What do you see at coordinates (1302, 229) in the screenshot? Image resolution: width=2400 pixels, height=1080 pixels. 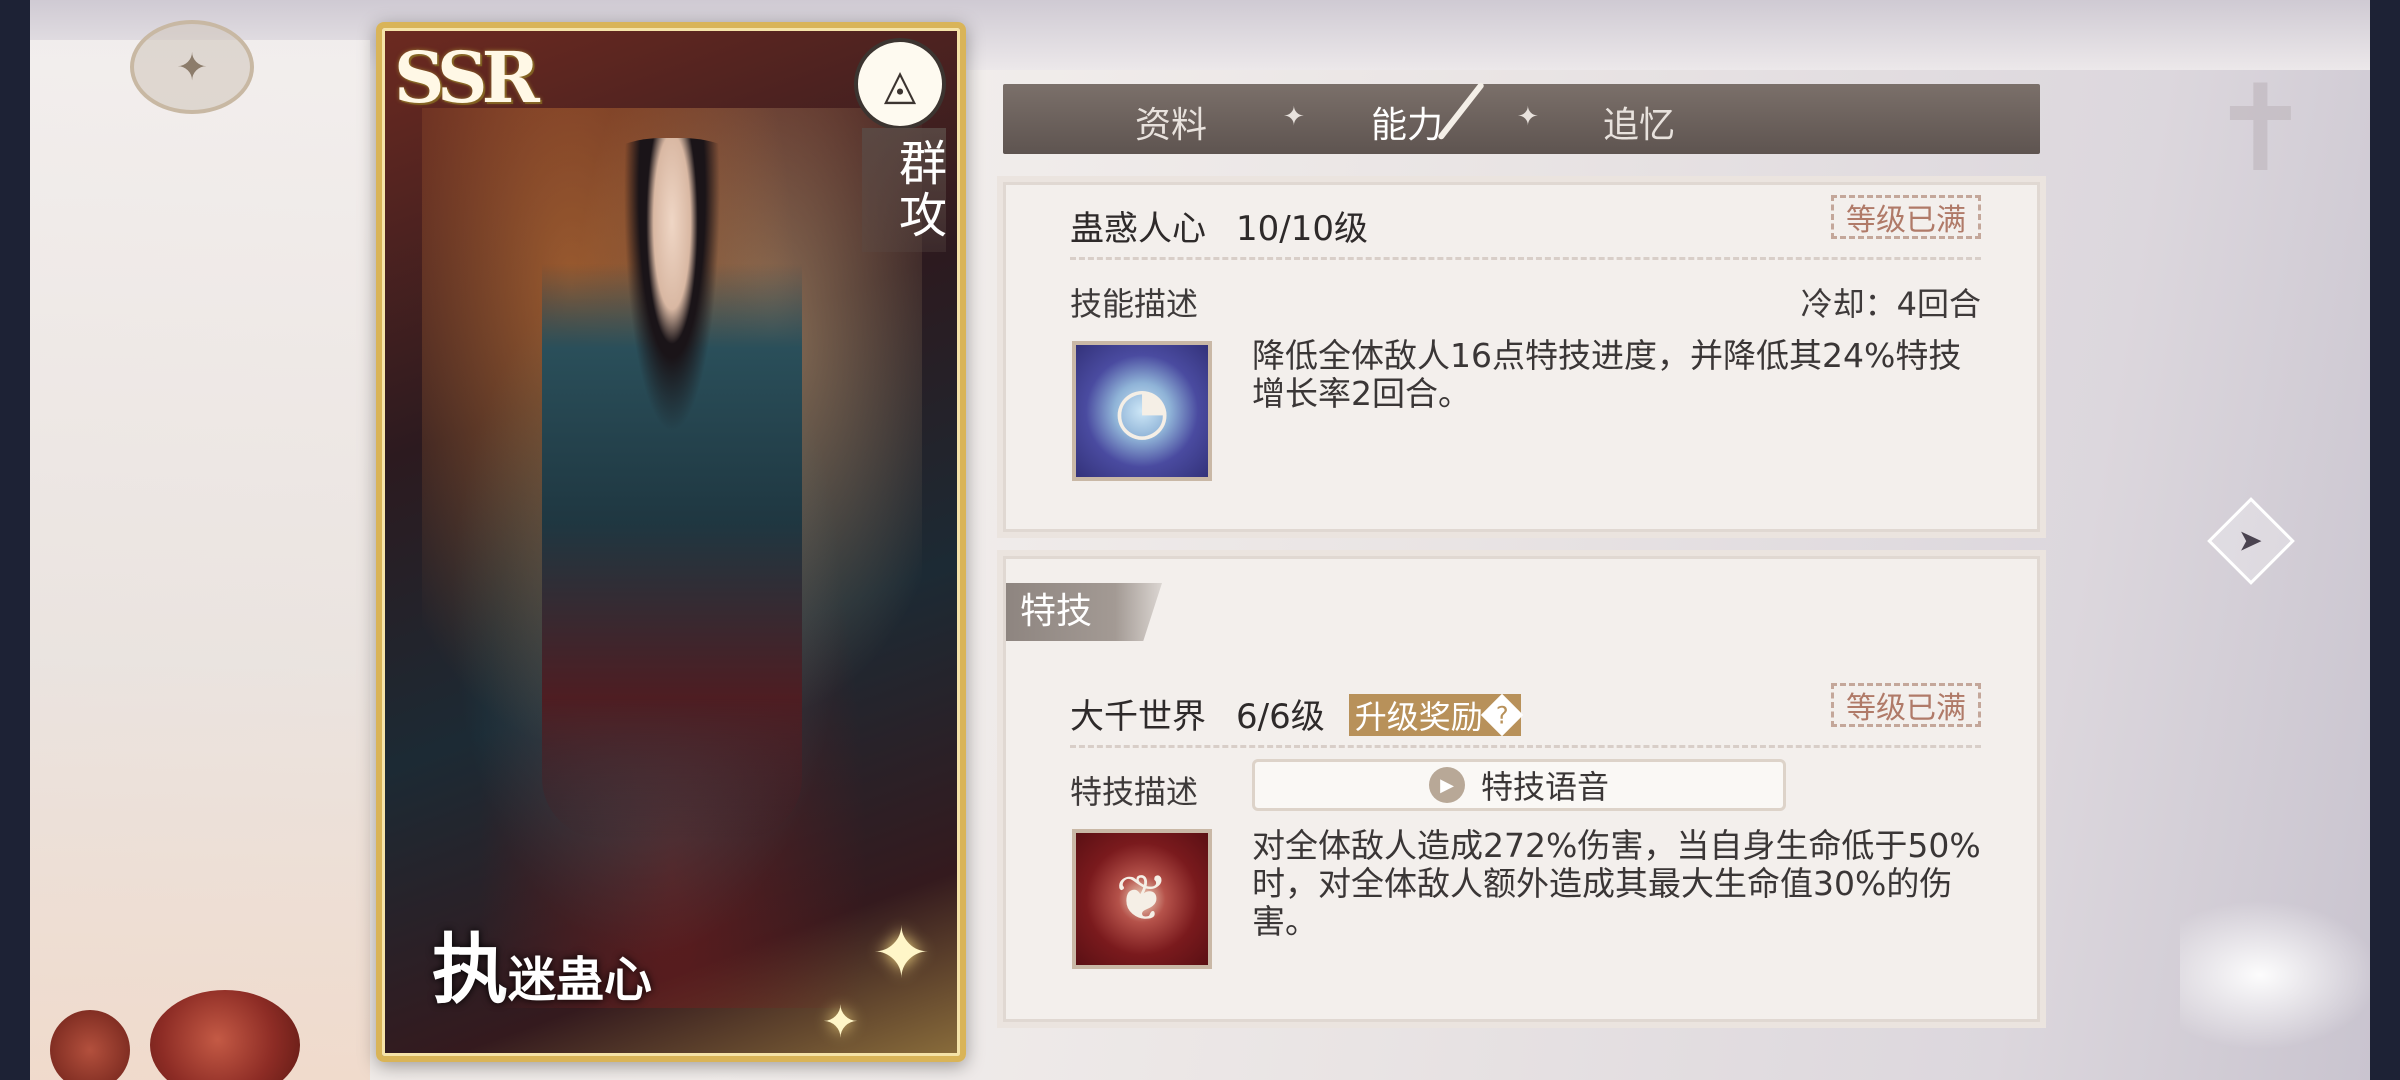 I see `skill-level: 10/10级` at bounding box center [1302, 229].